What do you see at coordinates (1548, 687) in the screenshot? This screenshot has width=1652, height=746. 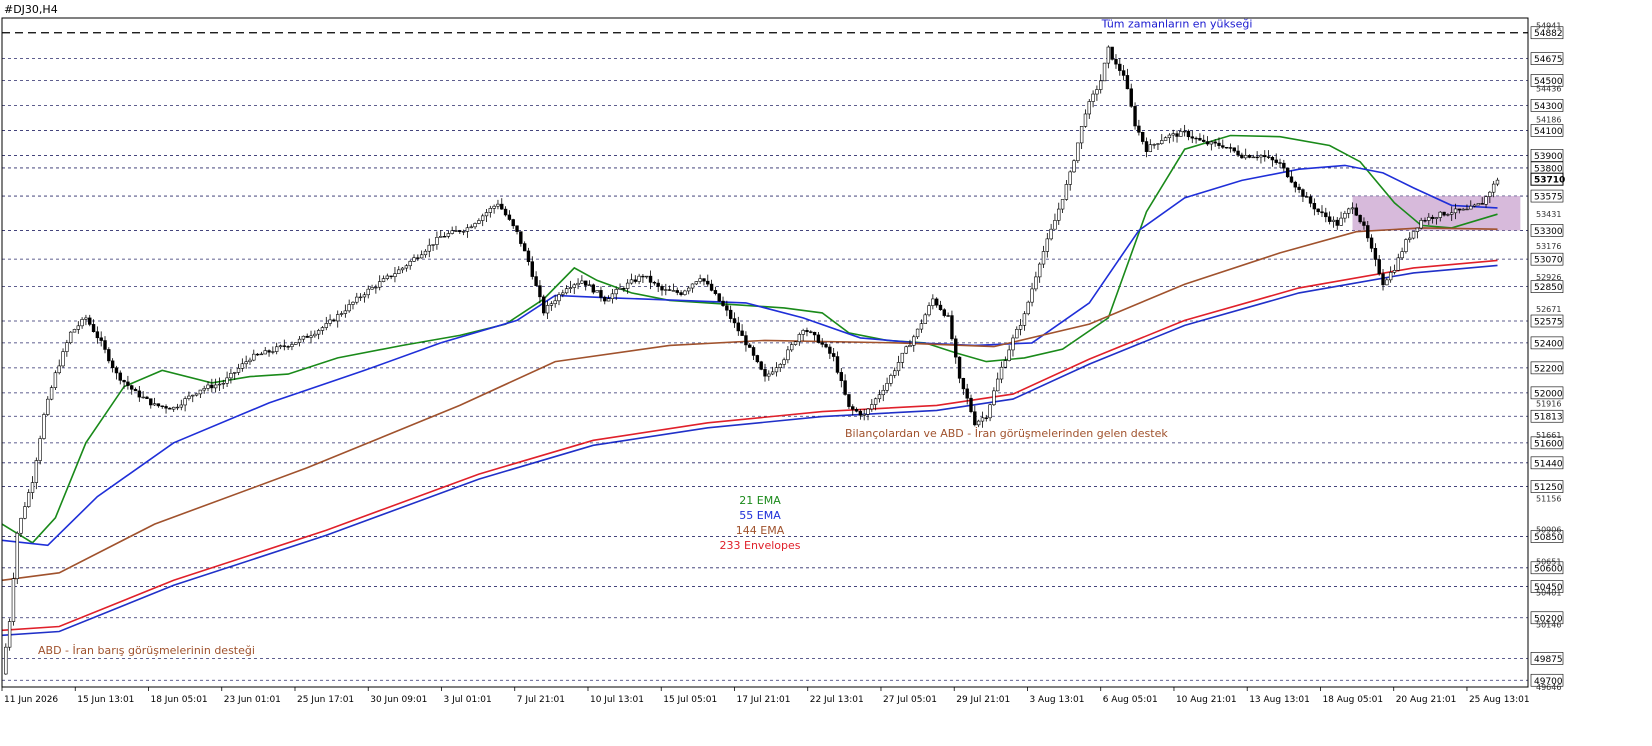 I see `price-tick-label: 49646` at bounding box center [1548, 687].